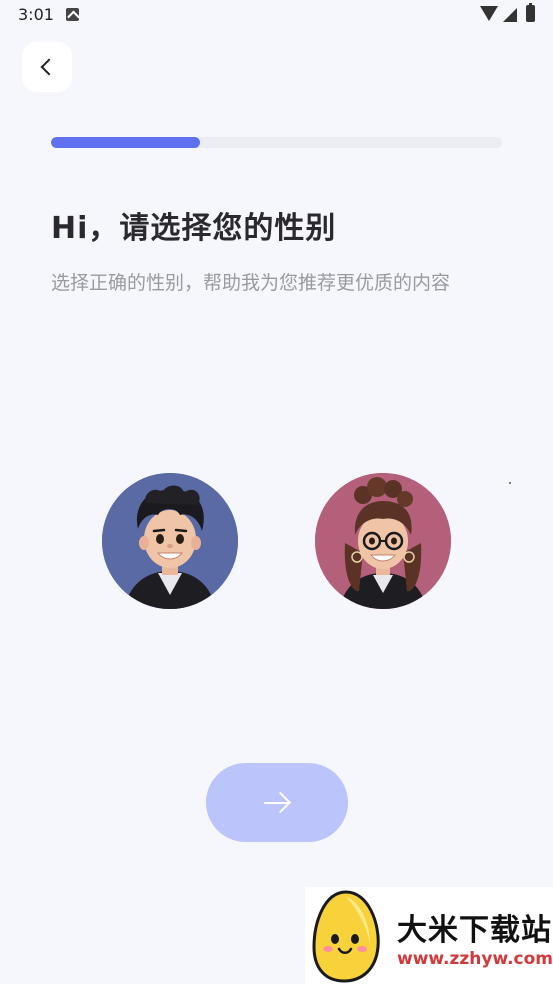  What do you see at coordinates (194, 228) in the screenshot?
I see `page-title: Hi，请选择您的性别` at bounding box center [194, 228].